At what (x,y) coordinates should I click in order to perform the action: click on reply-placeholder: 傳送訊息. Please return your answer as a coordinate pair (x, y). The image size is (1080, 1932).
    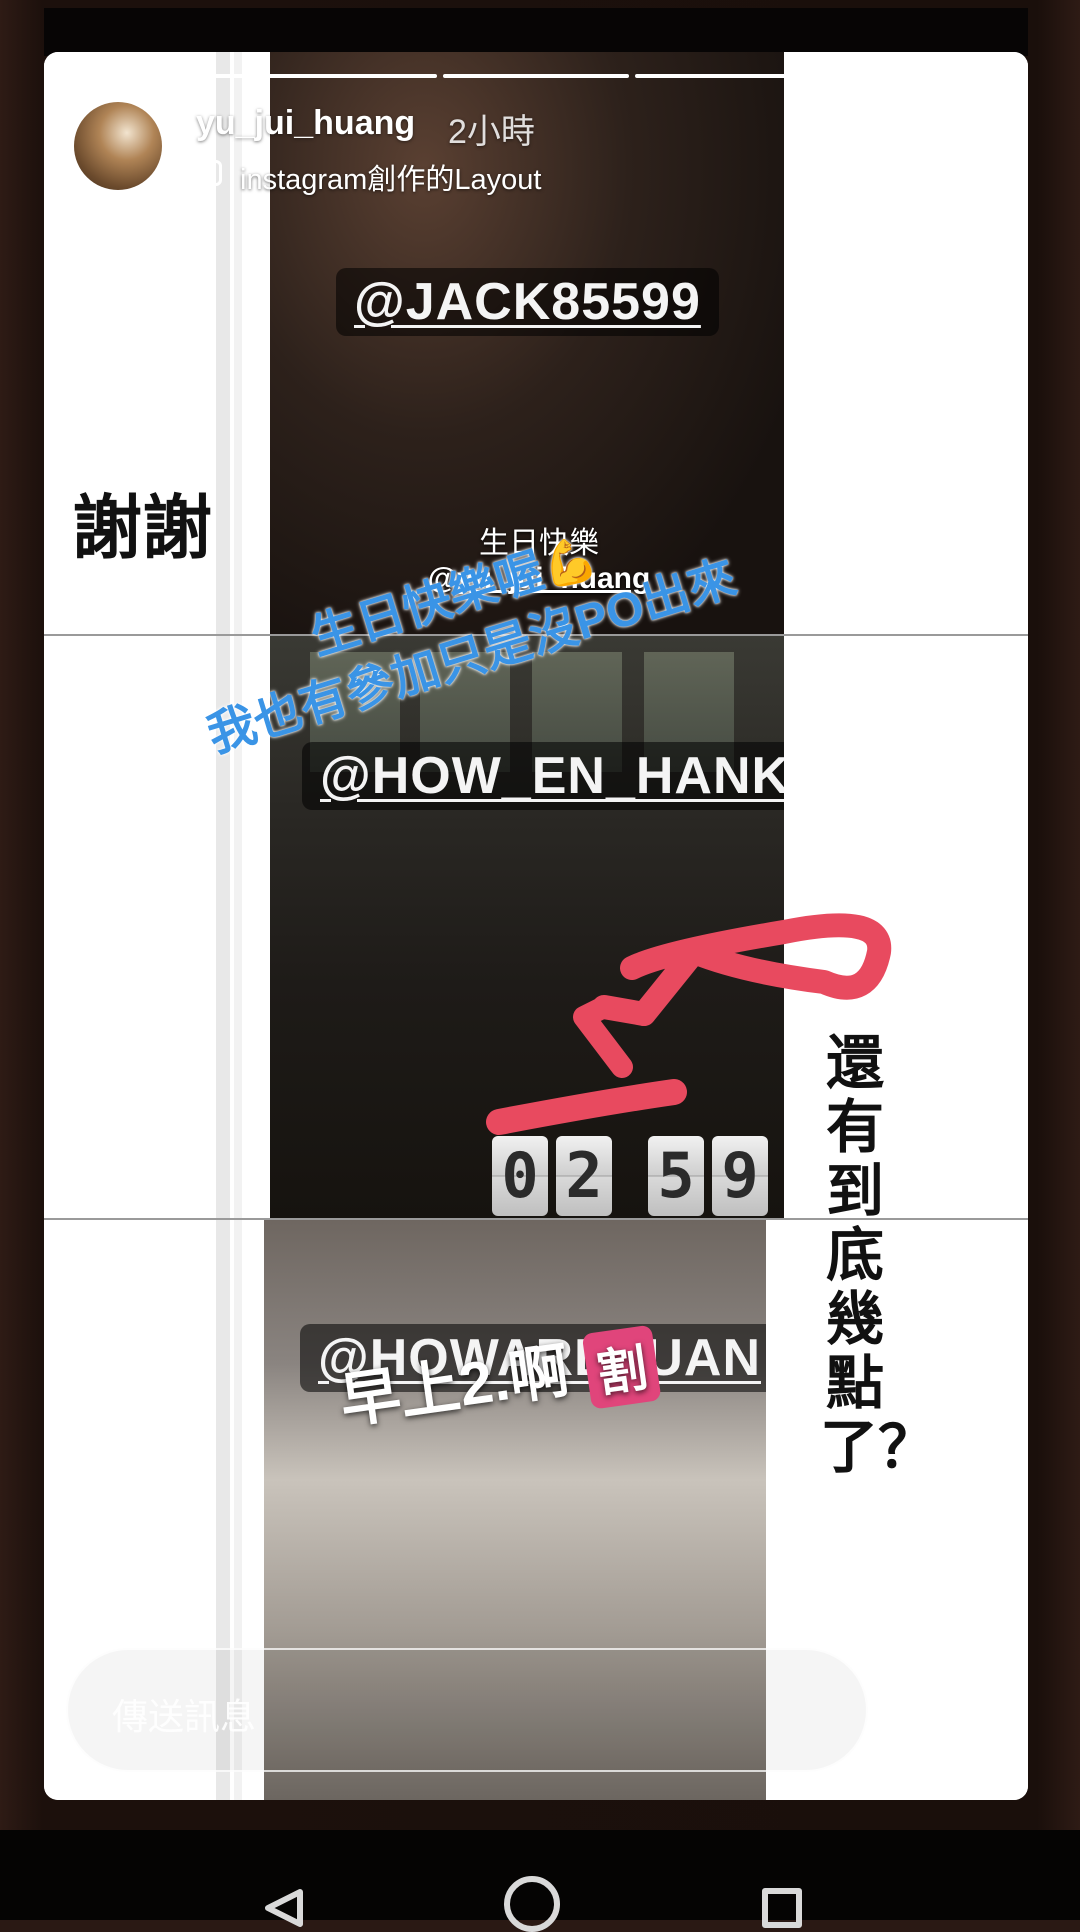
    Looking at the image, I should click on (184, 1716).